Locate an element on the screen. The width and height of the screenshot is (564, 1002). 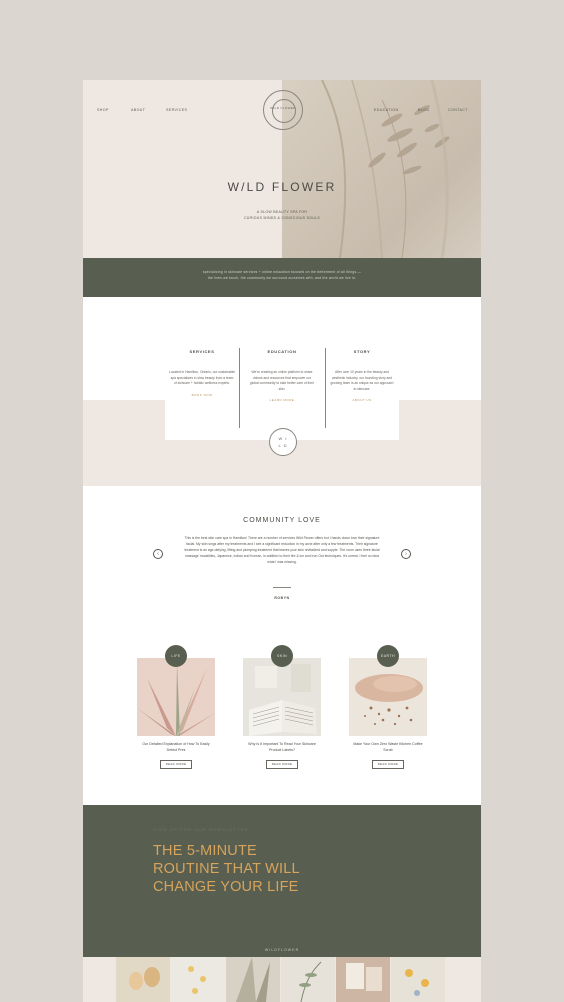
post-tag: EARTH is located at coordinates (388, 656).